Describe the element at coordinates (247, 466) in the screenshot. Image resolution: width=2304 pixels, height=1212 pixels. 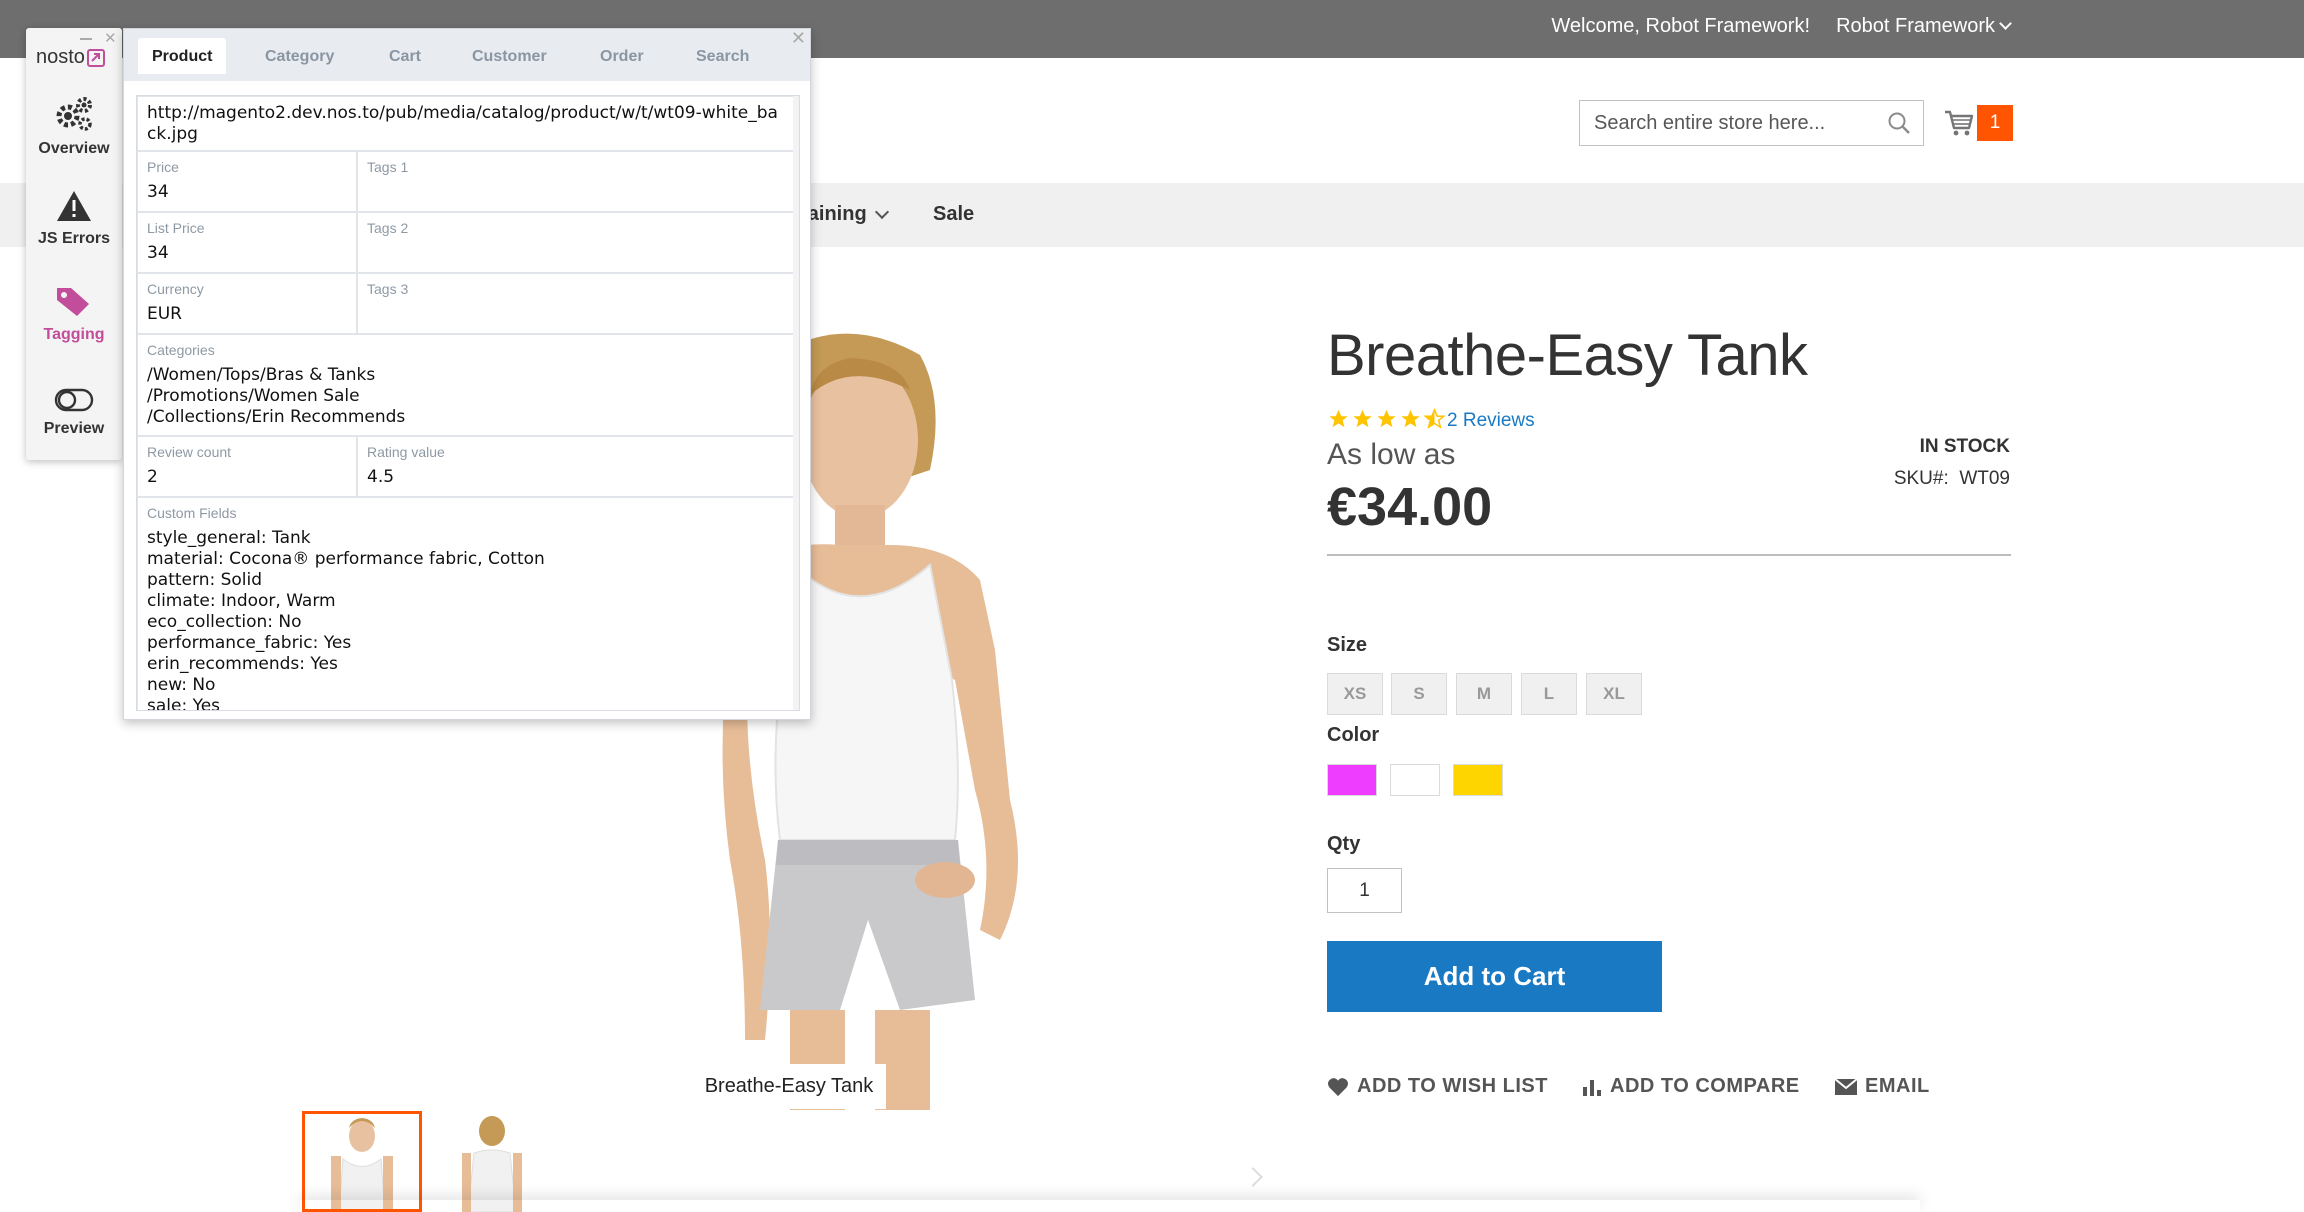
I see `review-count-field: Review count 2` at that location.